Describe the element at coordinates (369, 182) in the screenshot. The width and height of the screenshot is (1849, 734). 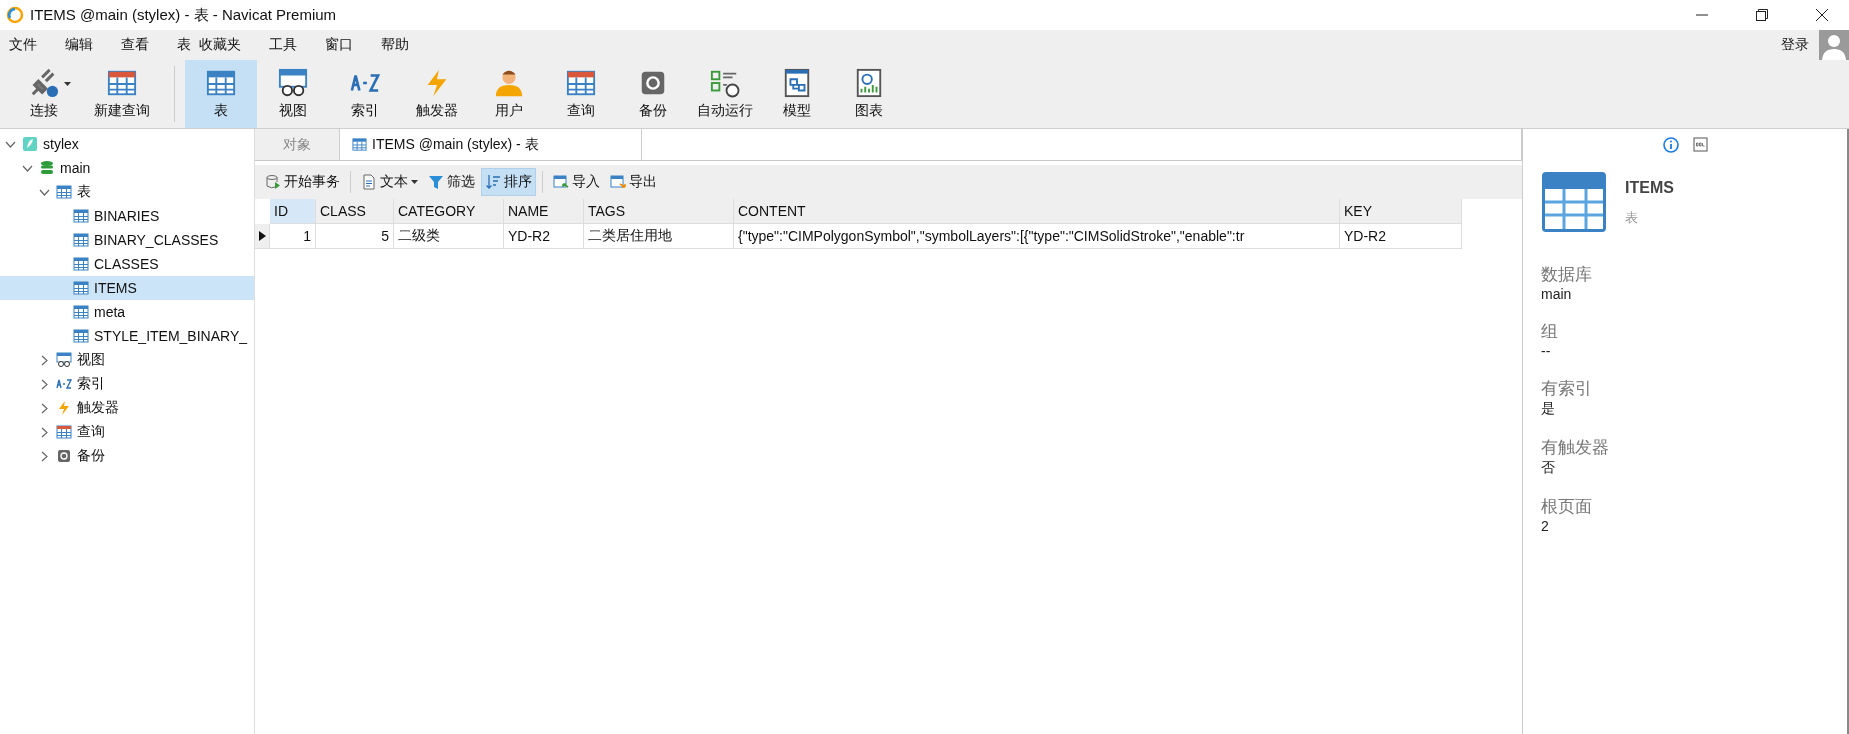
I see `text-icon` at that location.